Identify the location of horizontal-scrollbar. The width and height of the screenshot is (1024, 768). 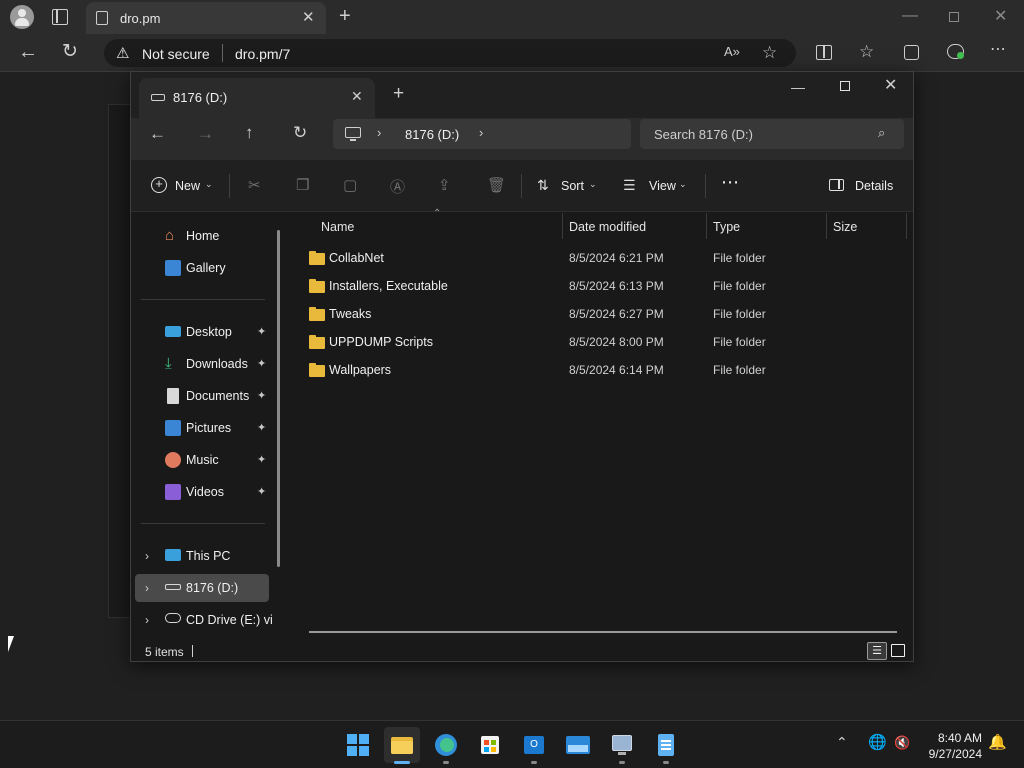
(603, 632).